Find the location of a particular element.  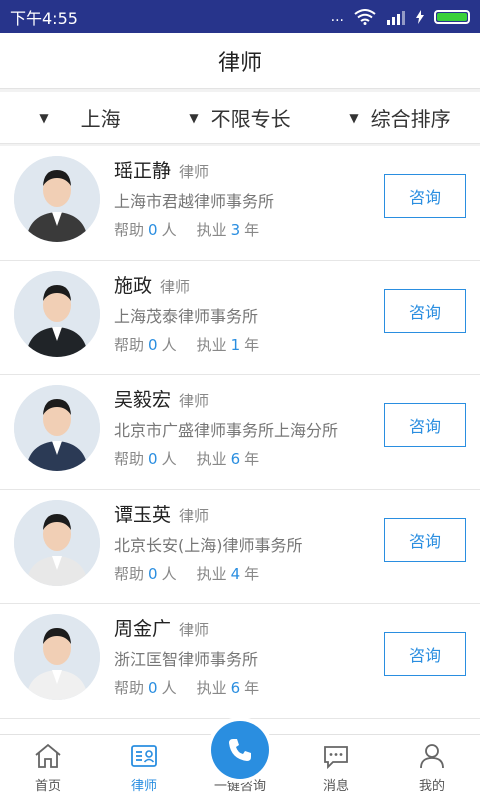

wifi-icon is located at coordinates (365, 16).